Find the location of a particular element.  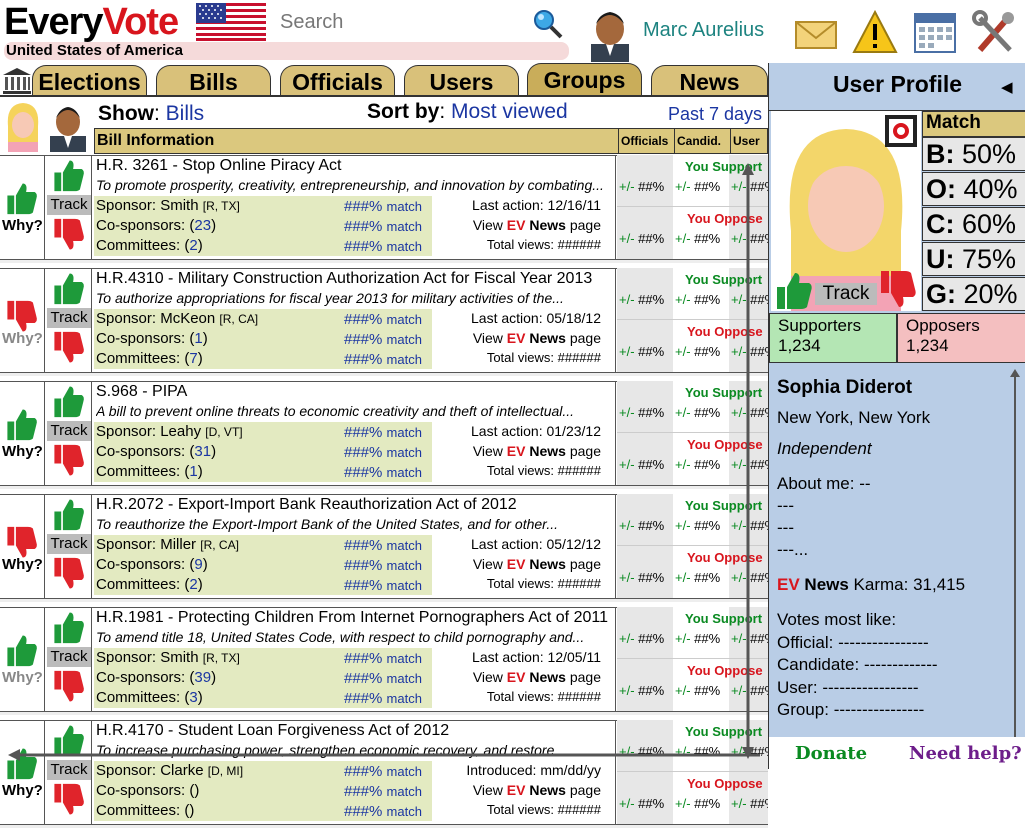

alert-icon is located at coordinates (875, 32).